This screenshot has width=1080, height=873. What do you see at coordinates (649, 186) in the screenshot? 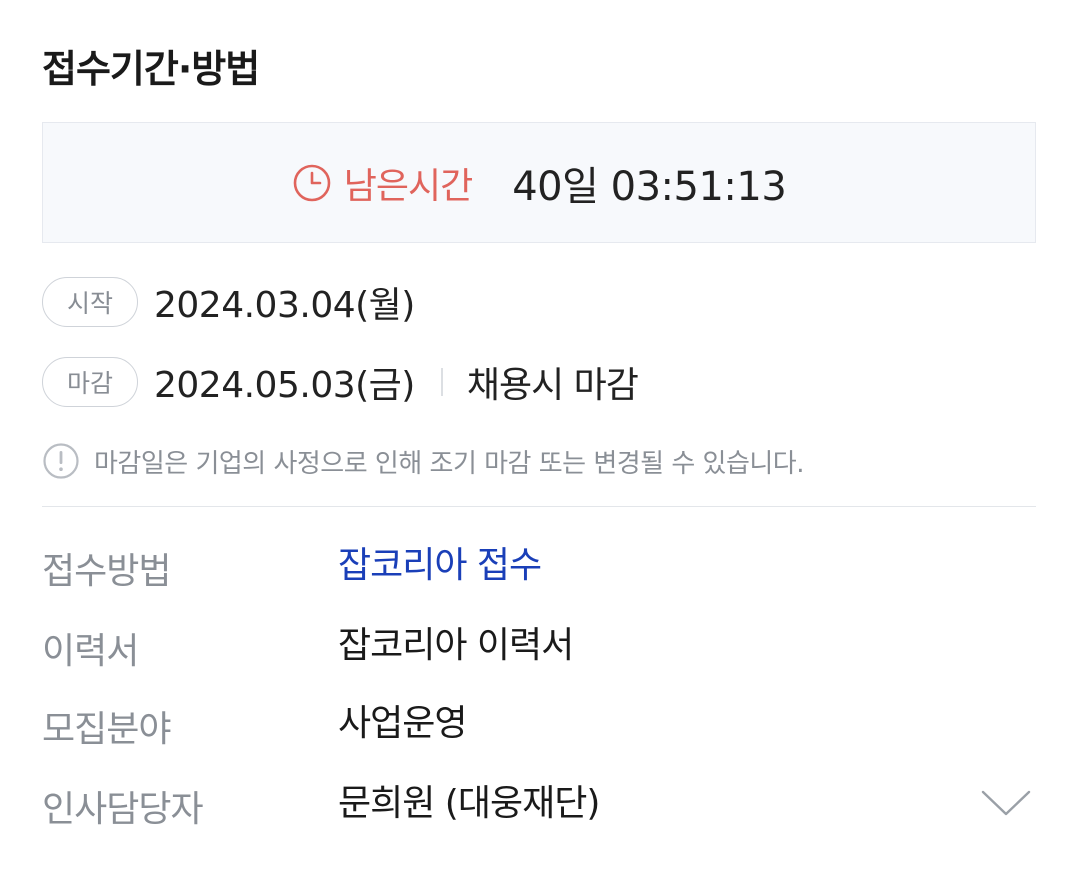
I see `remaining-time-value: 40일 03:51:13` at bounding box center [649, 186].